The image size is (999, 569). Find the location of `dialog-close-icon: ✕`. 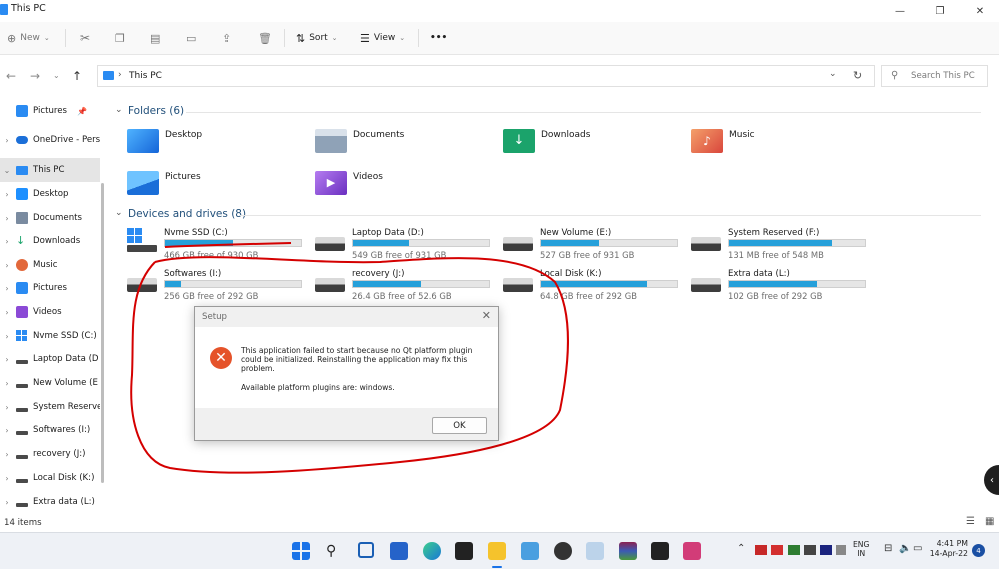

dialog-close-icon: ✕ is located at coordinates (486, 315).